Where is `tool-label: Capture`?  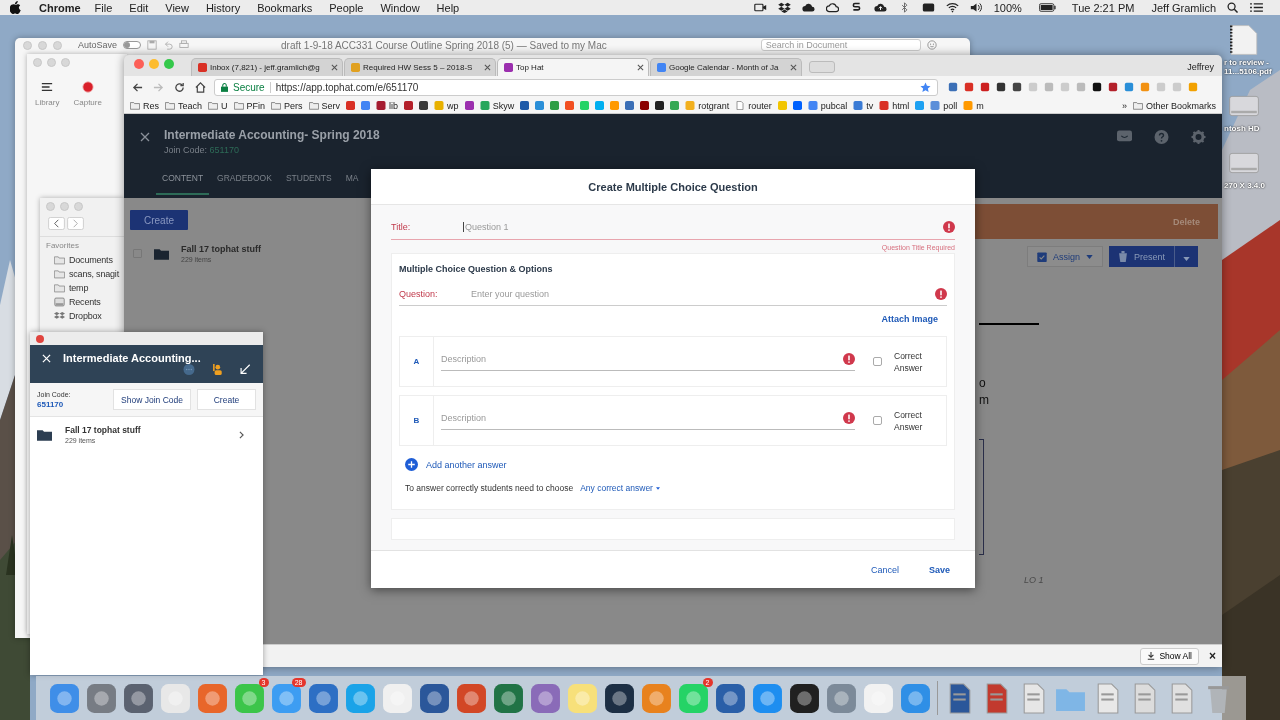 tool-label: Capture is located at coordinates (87, 102).